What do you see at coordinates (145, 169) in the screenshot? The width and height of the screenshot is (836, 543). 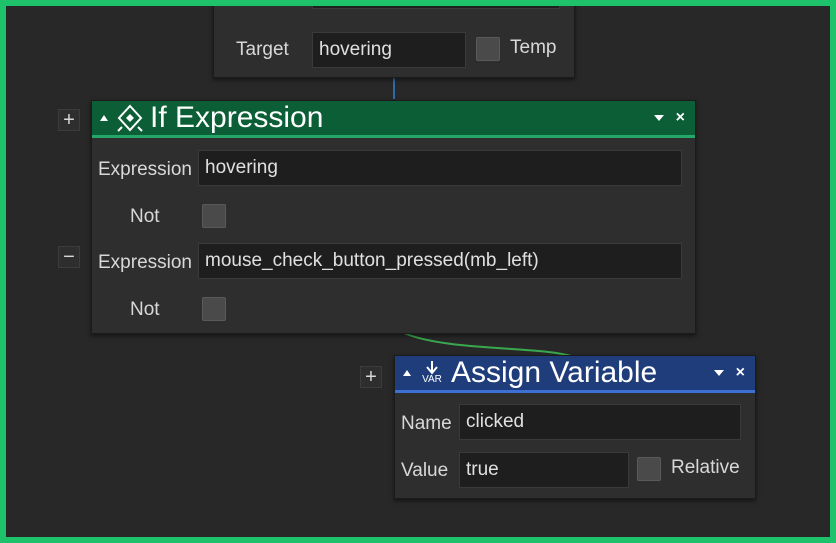 I see `expression-label-1: Expression` at bounding box center [145, 169].